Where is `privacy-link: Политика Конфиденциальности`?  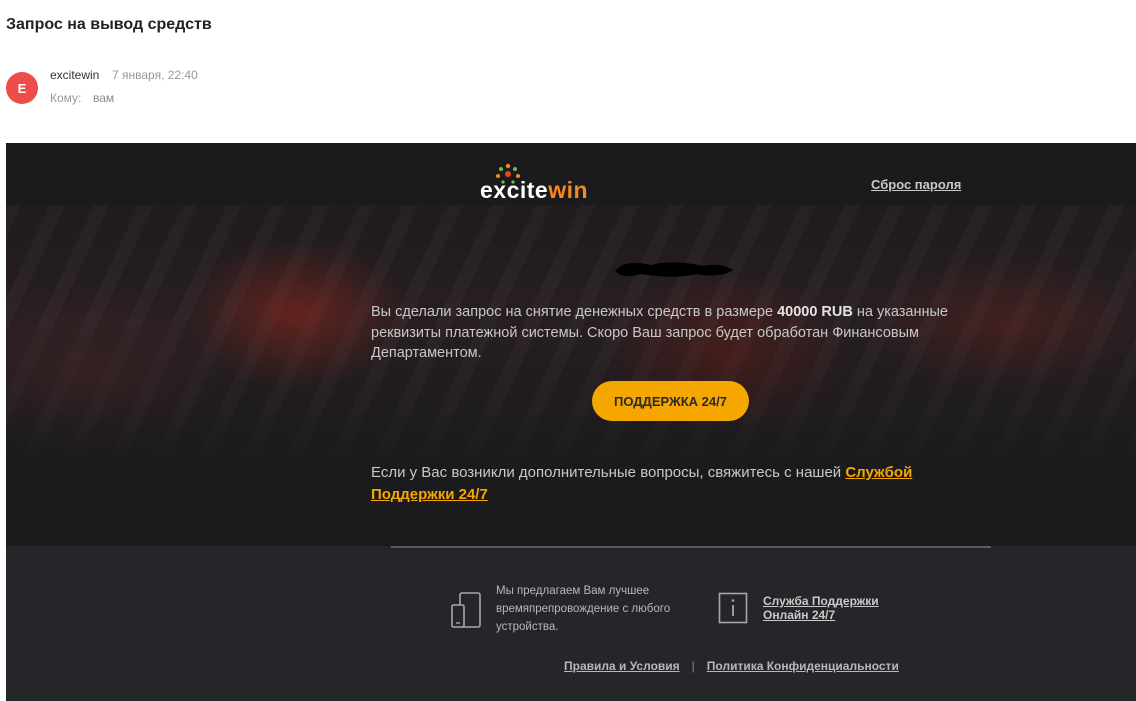 privacy-link: Политика Конфиденциальности is located at coordinates (803, 666).